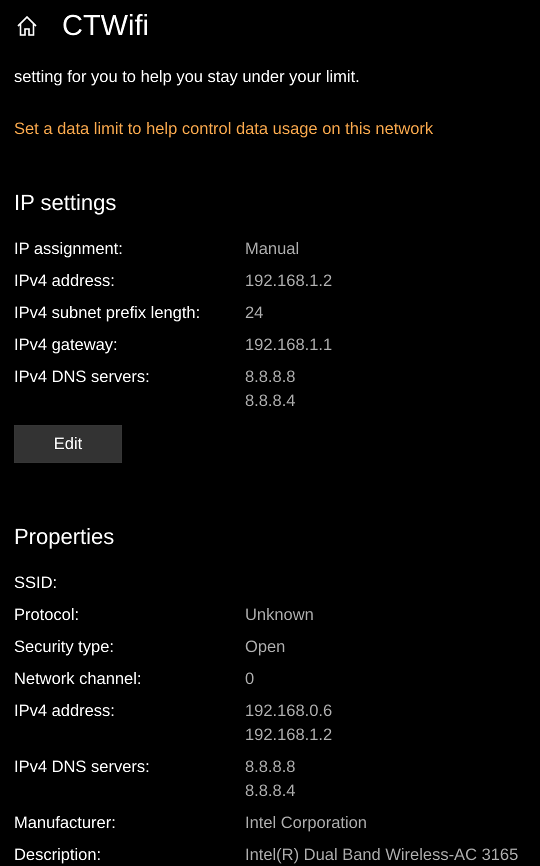 Image resolution: width=540 pixels, height=866 pixels. What do you see at coordinates (36, 583) in the screenshot?
I see `property-label: SSID:` at bounding box center [36, 583].